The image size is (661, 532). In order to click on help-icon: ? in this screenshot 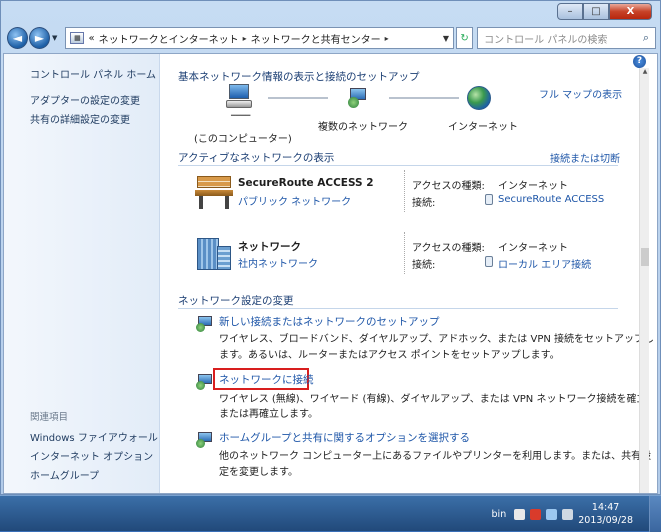, I will do `click(639, 61)`.